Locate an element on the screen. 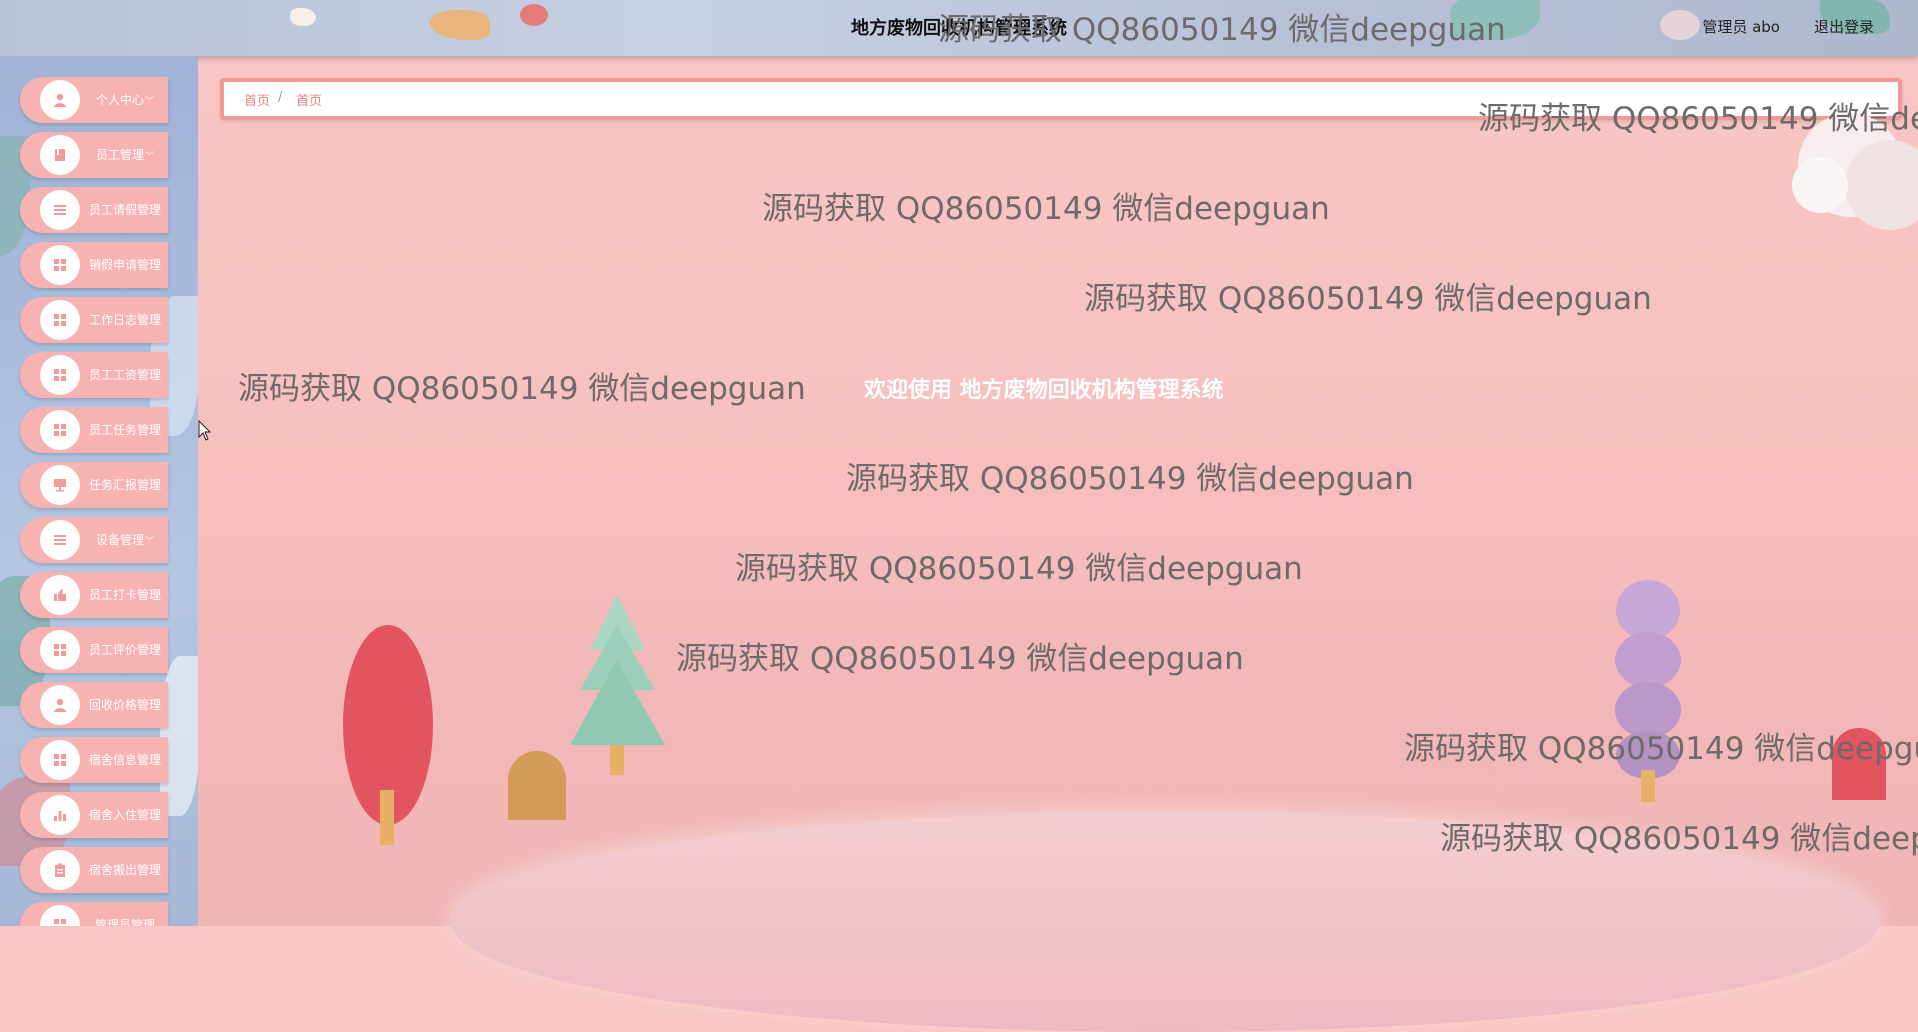  sidebar-item: 员工工资管理 is located at coordinates (94, 375).